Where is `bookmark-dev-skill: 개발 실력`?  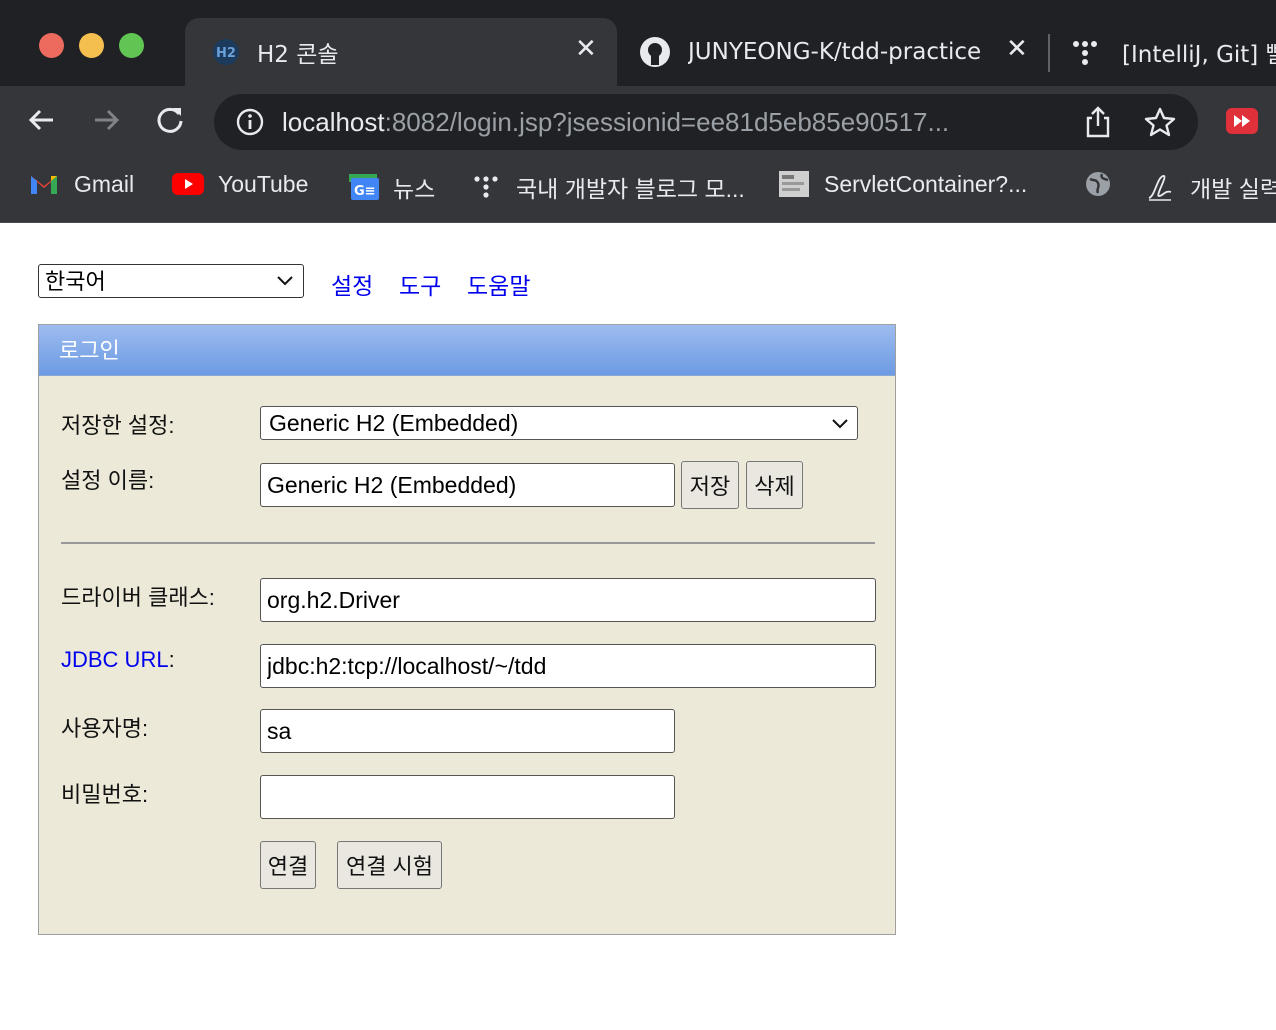
bookmark-dev-skill: 개발 실력 is located at coordinates (1210, 187).